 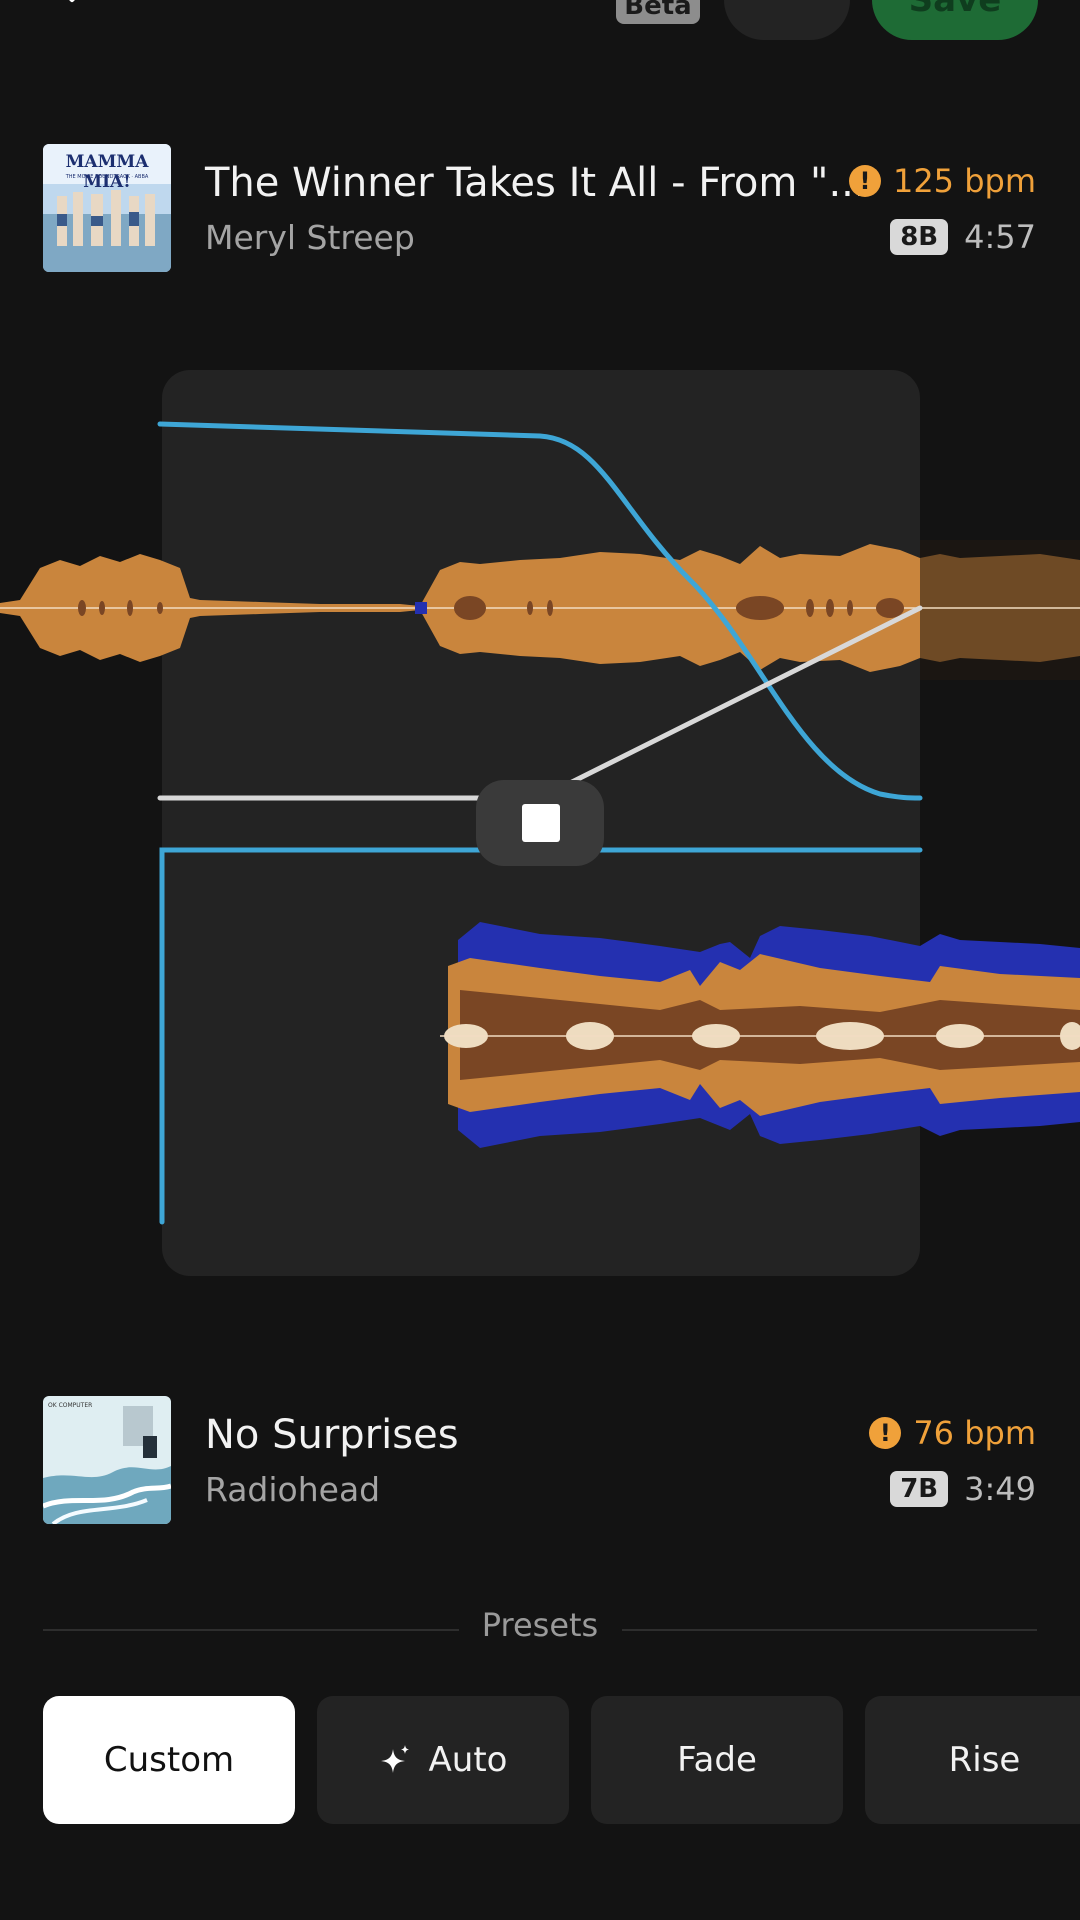 I want to click on track-b-waveform, so click(x=760, y=1035).